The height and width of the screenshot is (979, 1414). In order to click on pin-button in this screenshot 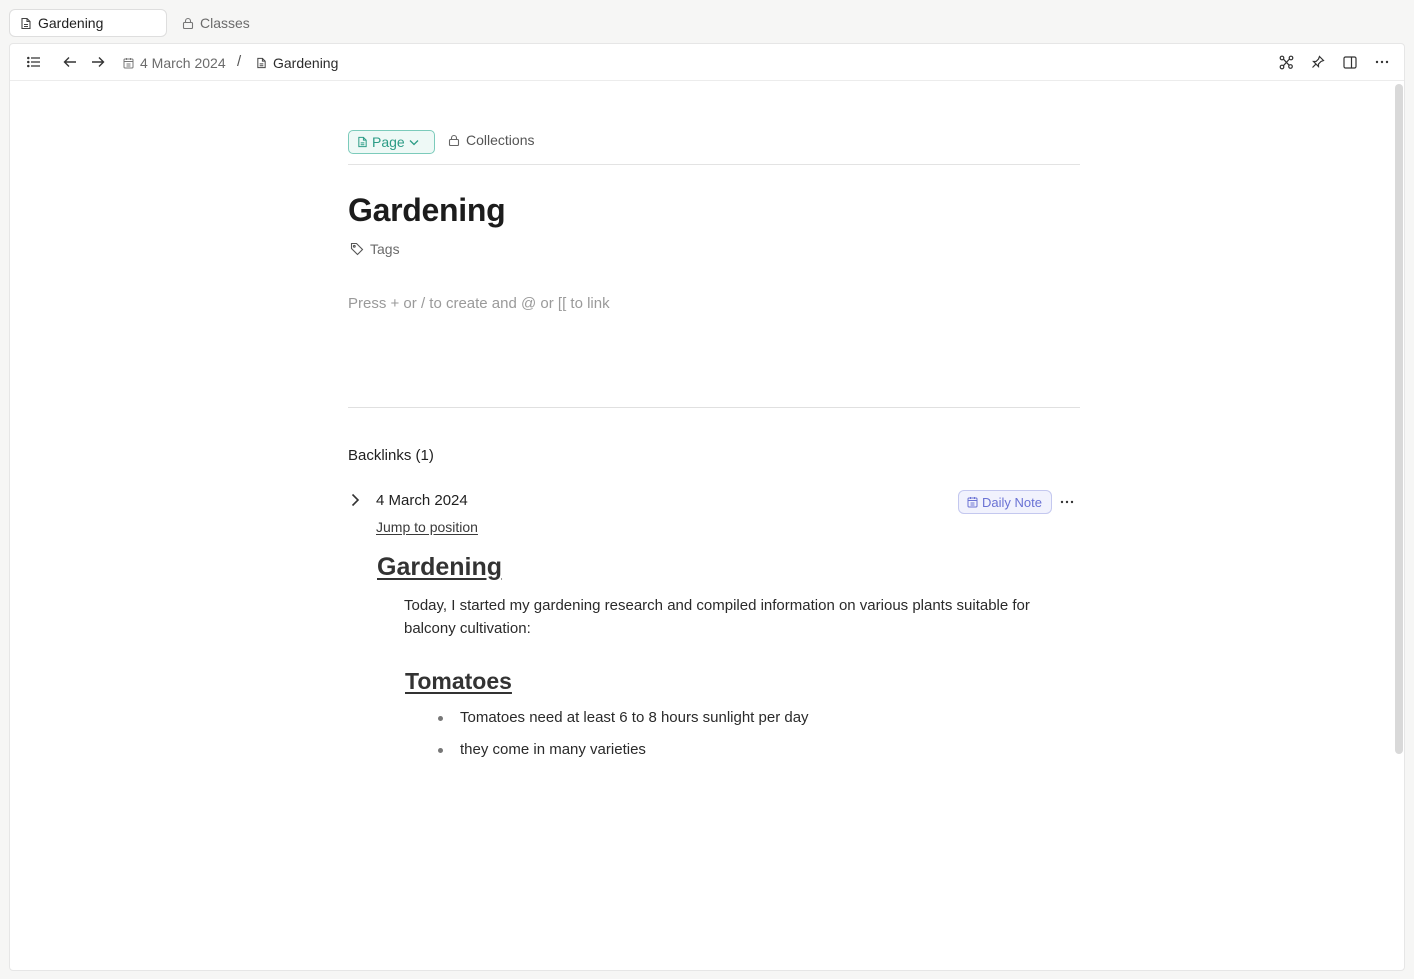, I will do `click(1318, 62)`.